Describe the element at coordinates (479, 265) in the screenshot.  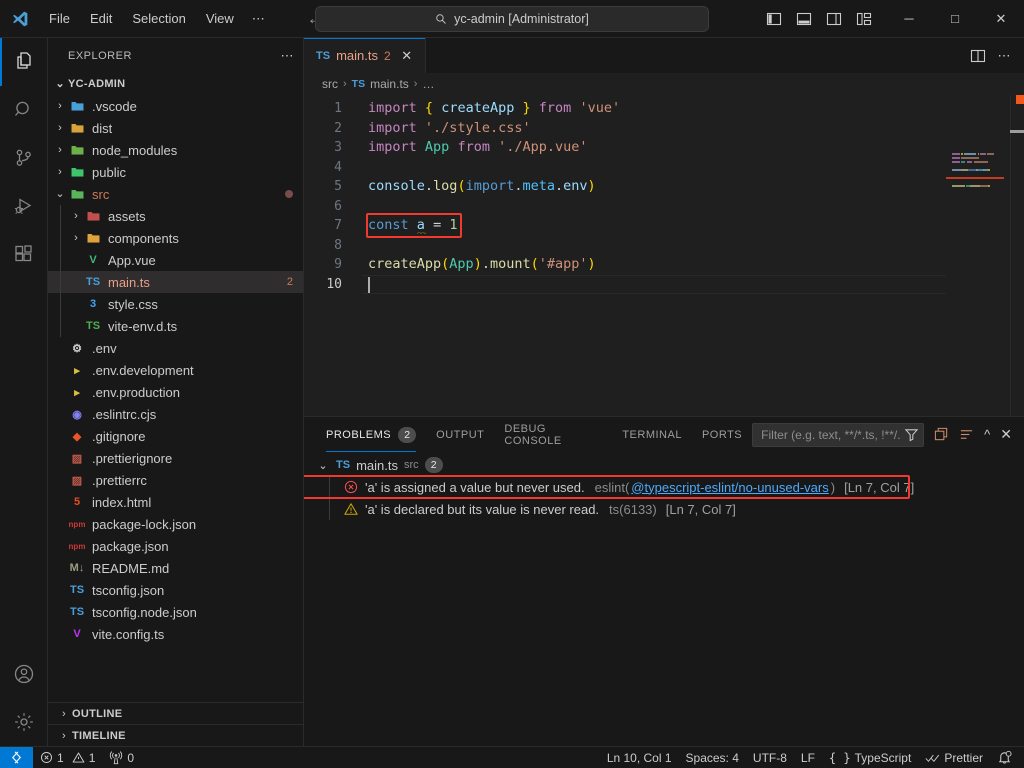
I see `code-text: createApp(App).mount('#app')` at that location.